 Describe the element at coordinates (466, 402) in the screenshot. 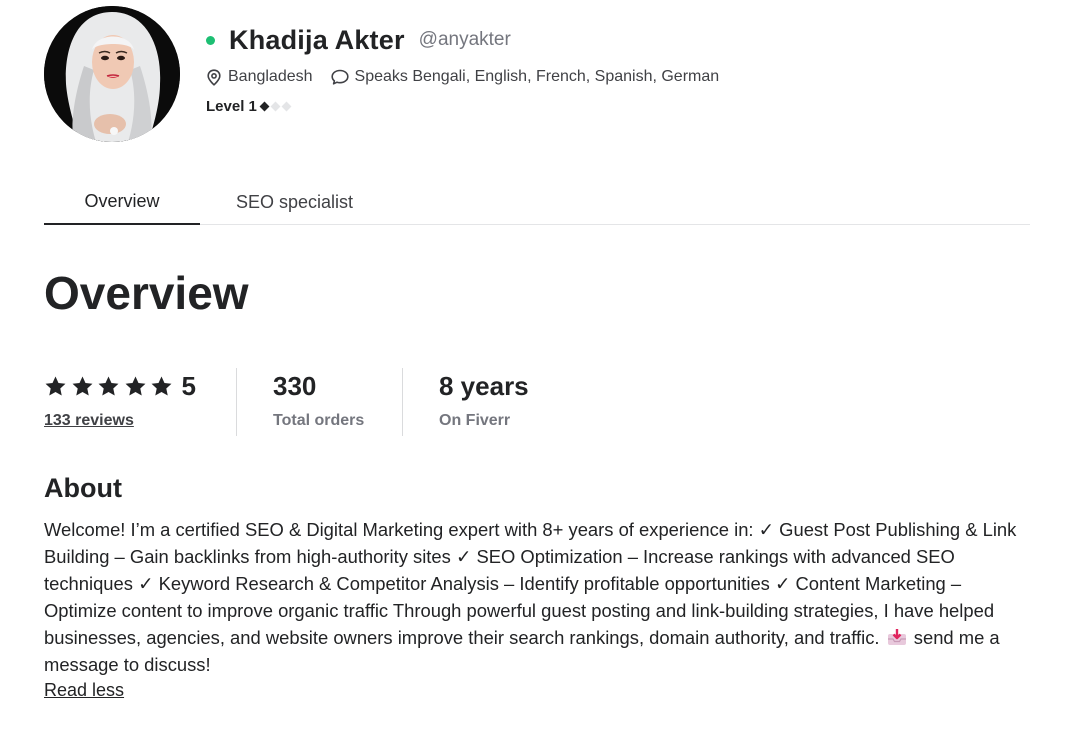

I see `tenure-stat: 8 years On Fiverr` at that location.